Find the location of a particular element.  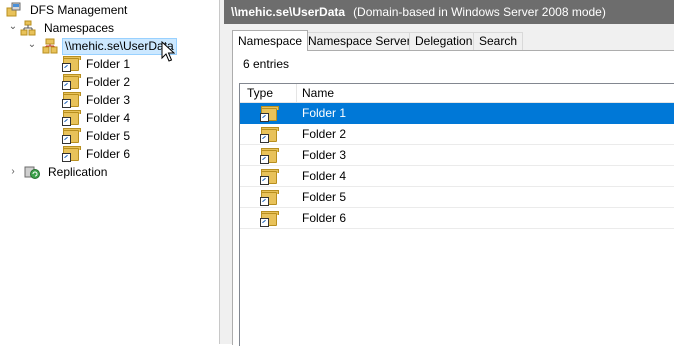

table-row: Folder 5 is located at coordinates (457, 197).